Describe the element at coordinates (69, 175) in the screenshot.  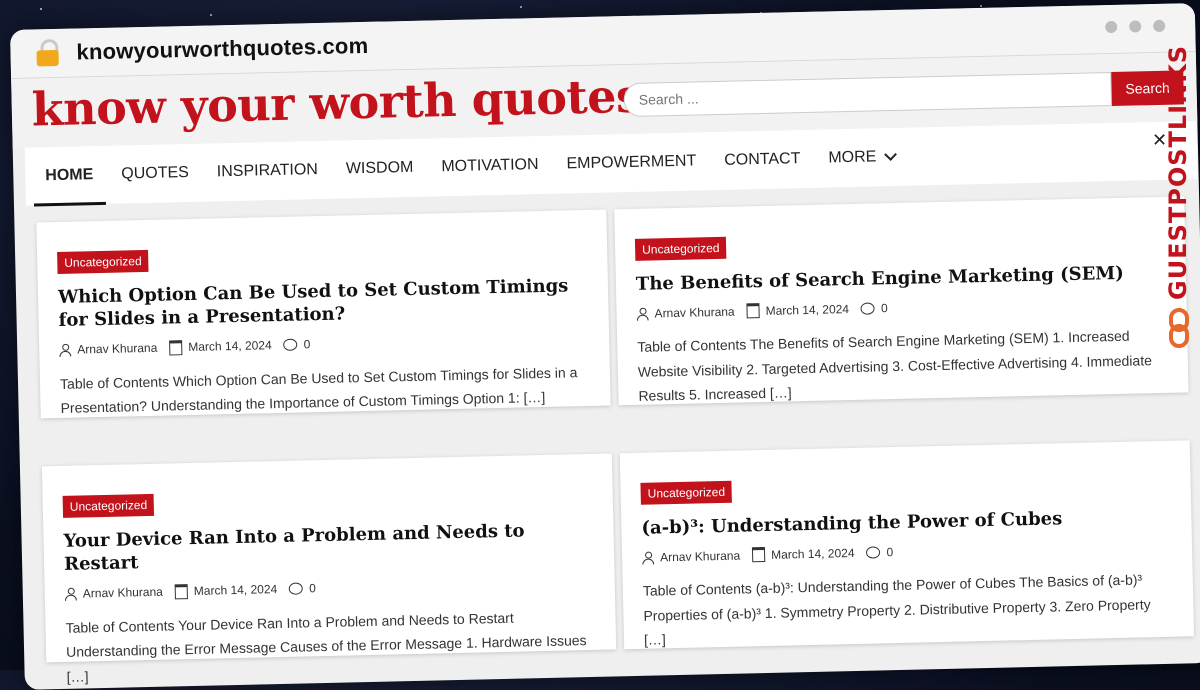
I see `nav-item-home: HOME` at that location.